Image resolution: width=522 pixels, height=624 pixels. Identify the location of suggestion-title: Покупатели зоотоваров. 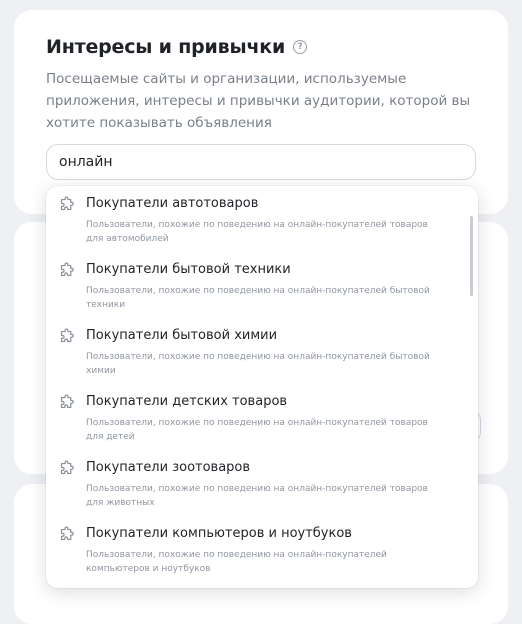
(168, 467).